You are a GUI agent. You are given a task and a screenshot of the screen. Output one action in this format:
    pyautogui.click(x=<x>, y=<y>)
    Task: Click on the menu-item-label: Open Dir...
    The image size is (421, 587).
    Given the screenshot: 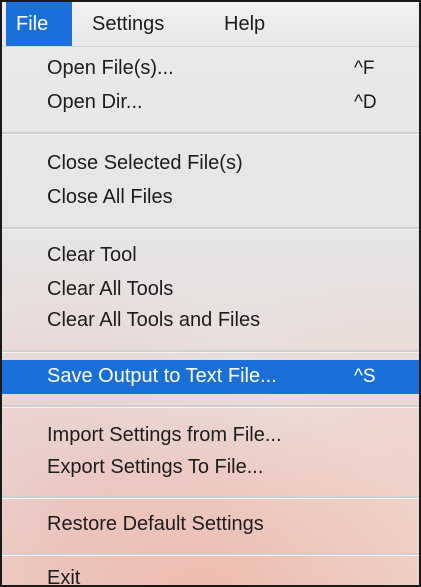 What is the action you would take?
    pyautogui.click(x=95, y=102)
    